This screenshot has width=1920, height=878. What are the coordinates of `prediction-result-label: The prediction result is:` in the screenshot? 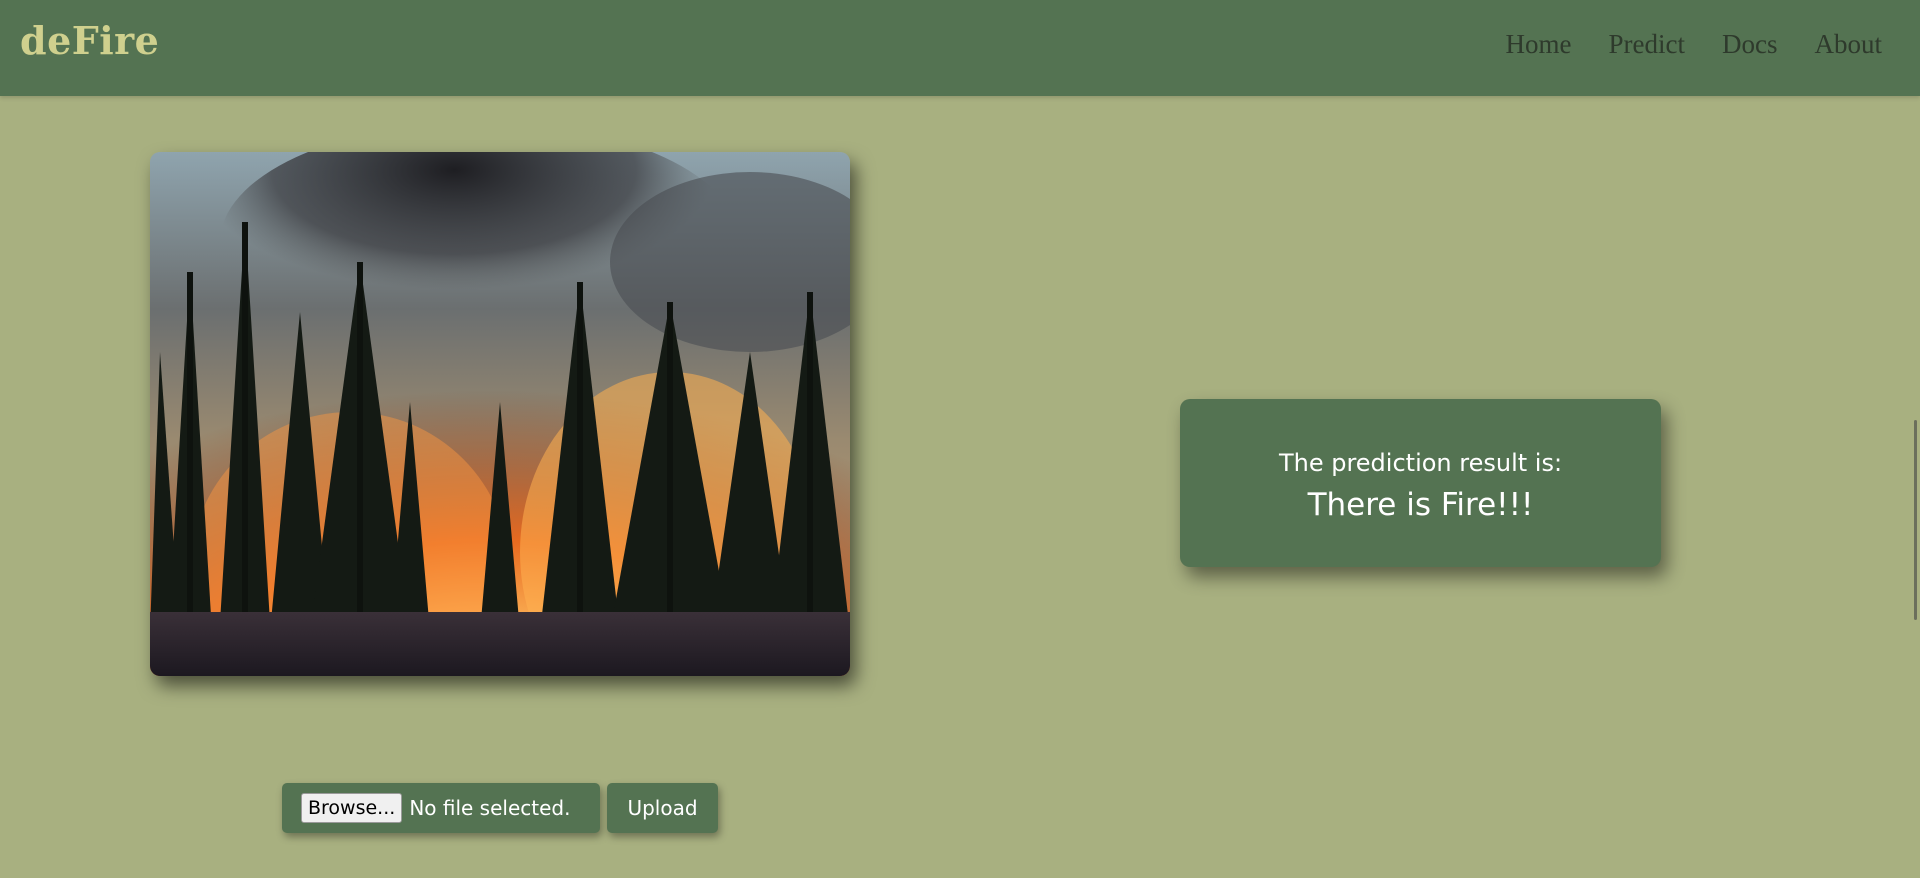 It's located at (1420, 463).